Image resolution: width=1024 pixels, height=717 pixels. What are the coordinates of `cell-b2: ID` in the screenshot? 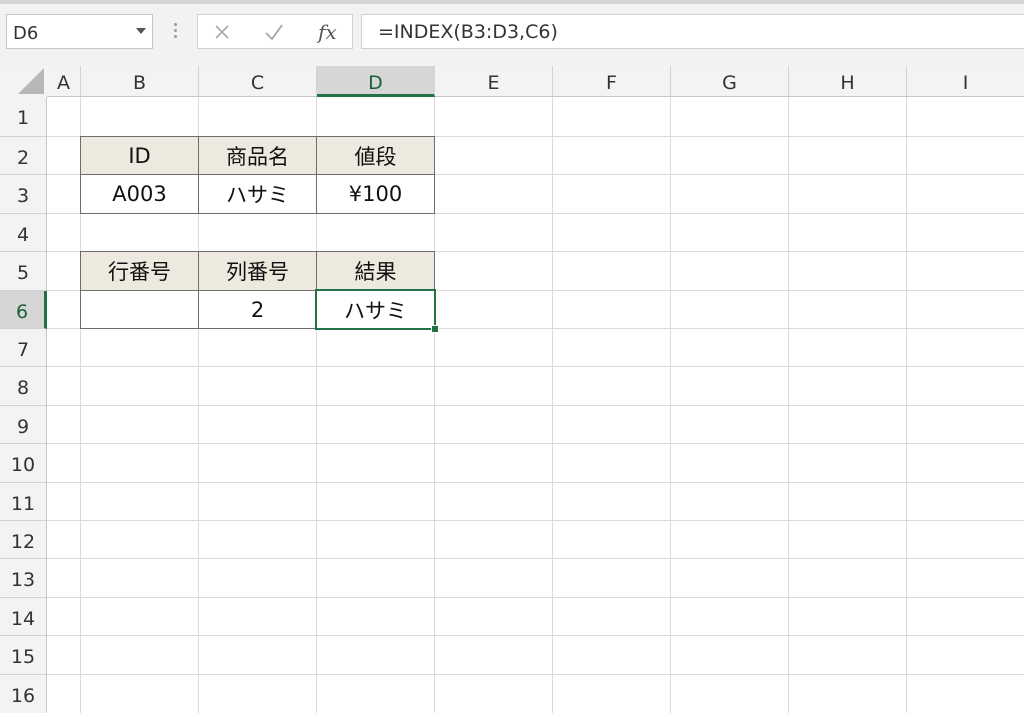 It's located at (139, 155).